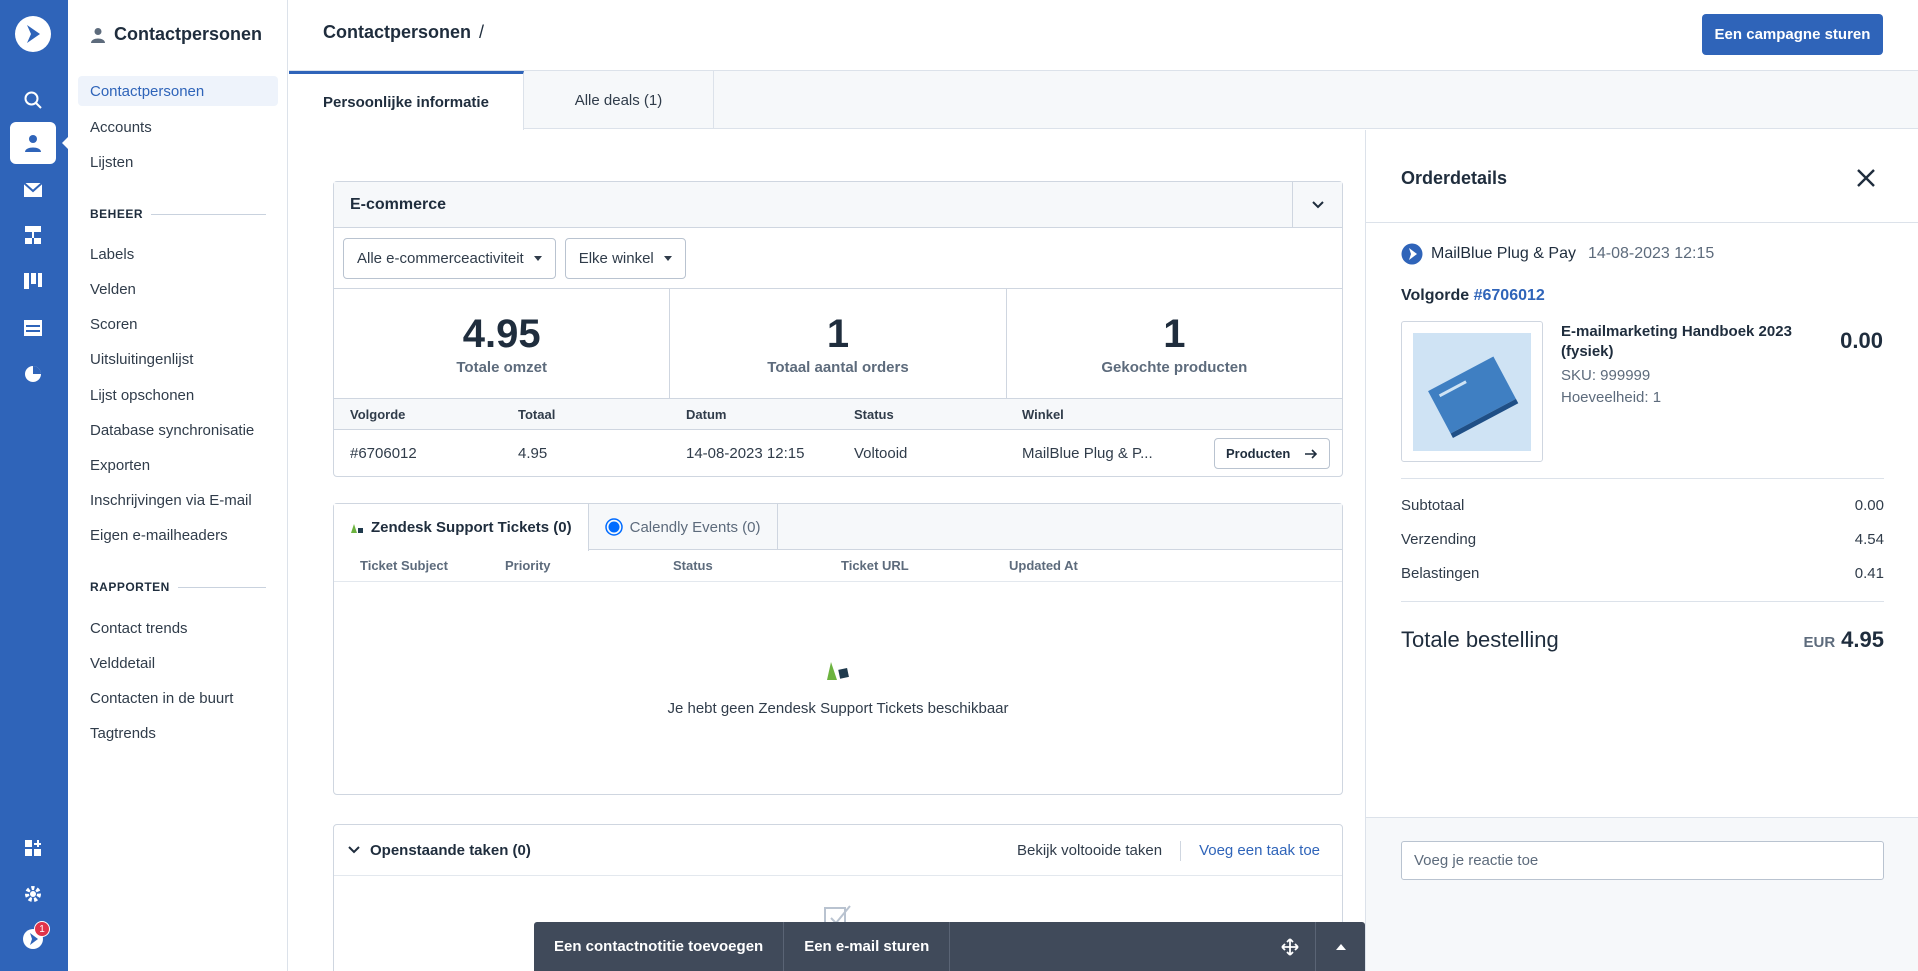 Image resolution: width=1918 pixels, height=971 pixels. Describe the element at coordinates (178, 395) in the screenshot. I see `subnav-item-lijst-opschonen: Lijst opschonen` at that location.